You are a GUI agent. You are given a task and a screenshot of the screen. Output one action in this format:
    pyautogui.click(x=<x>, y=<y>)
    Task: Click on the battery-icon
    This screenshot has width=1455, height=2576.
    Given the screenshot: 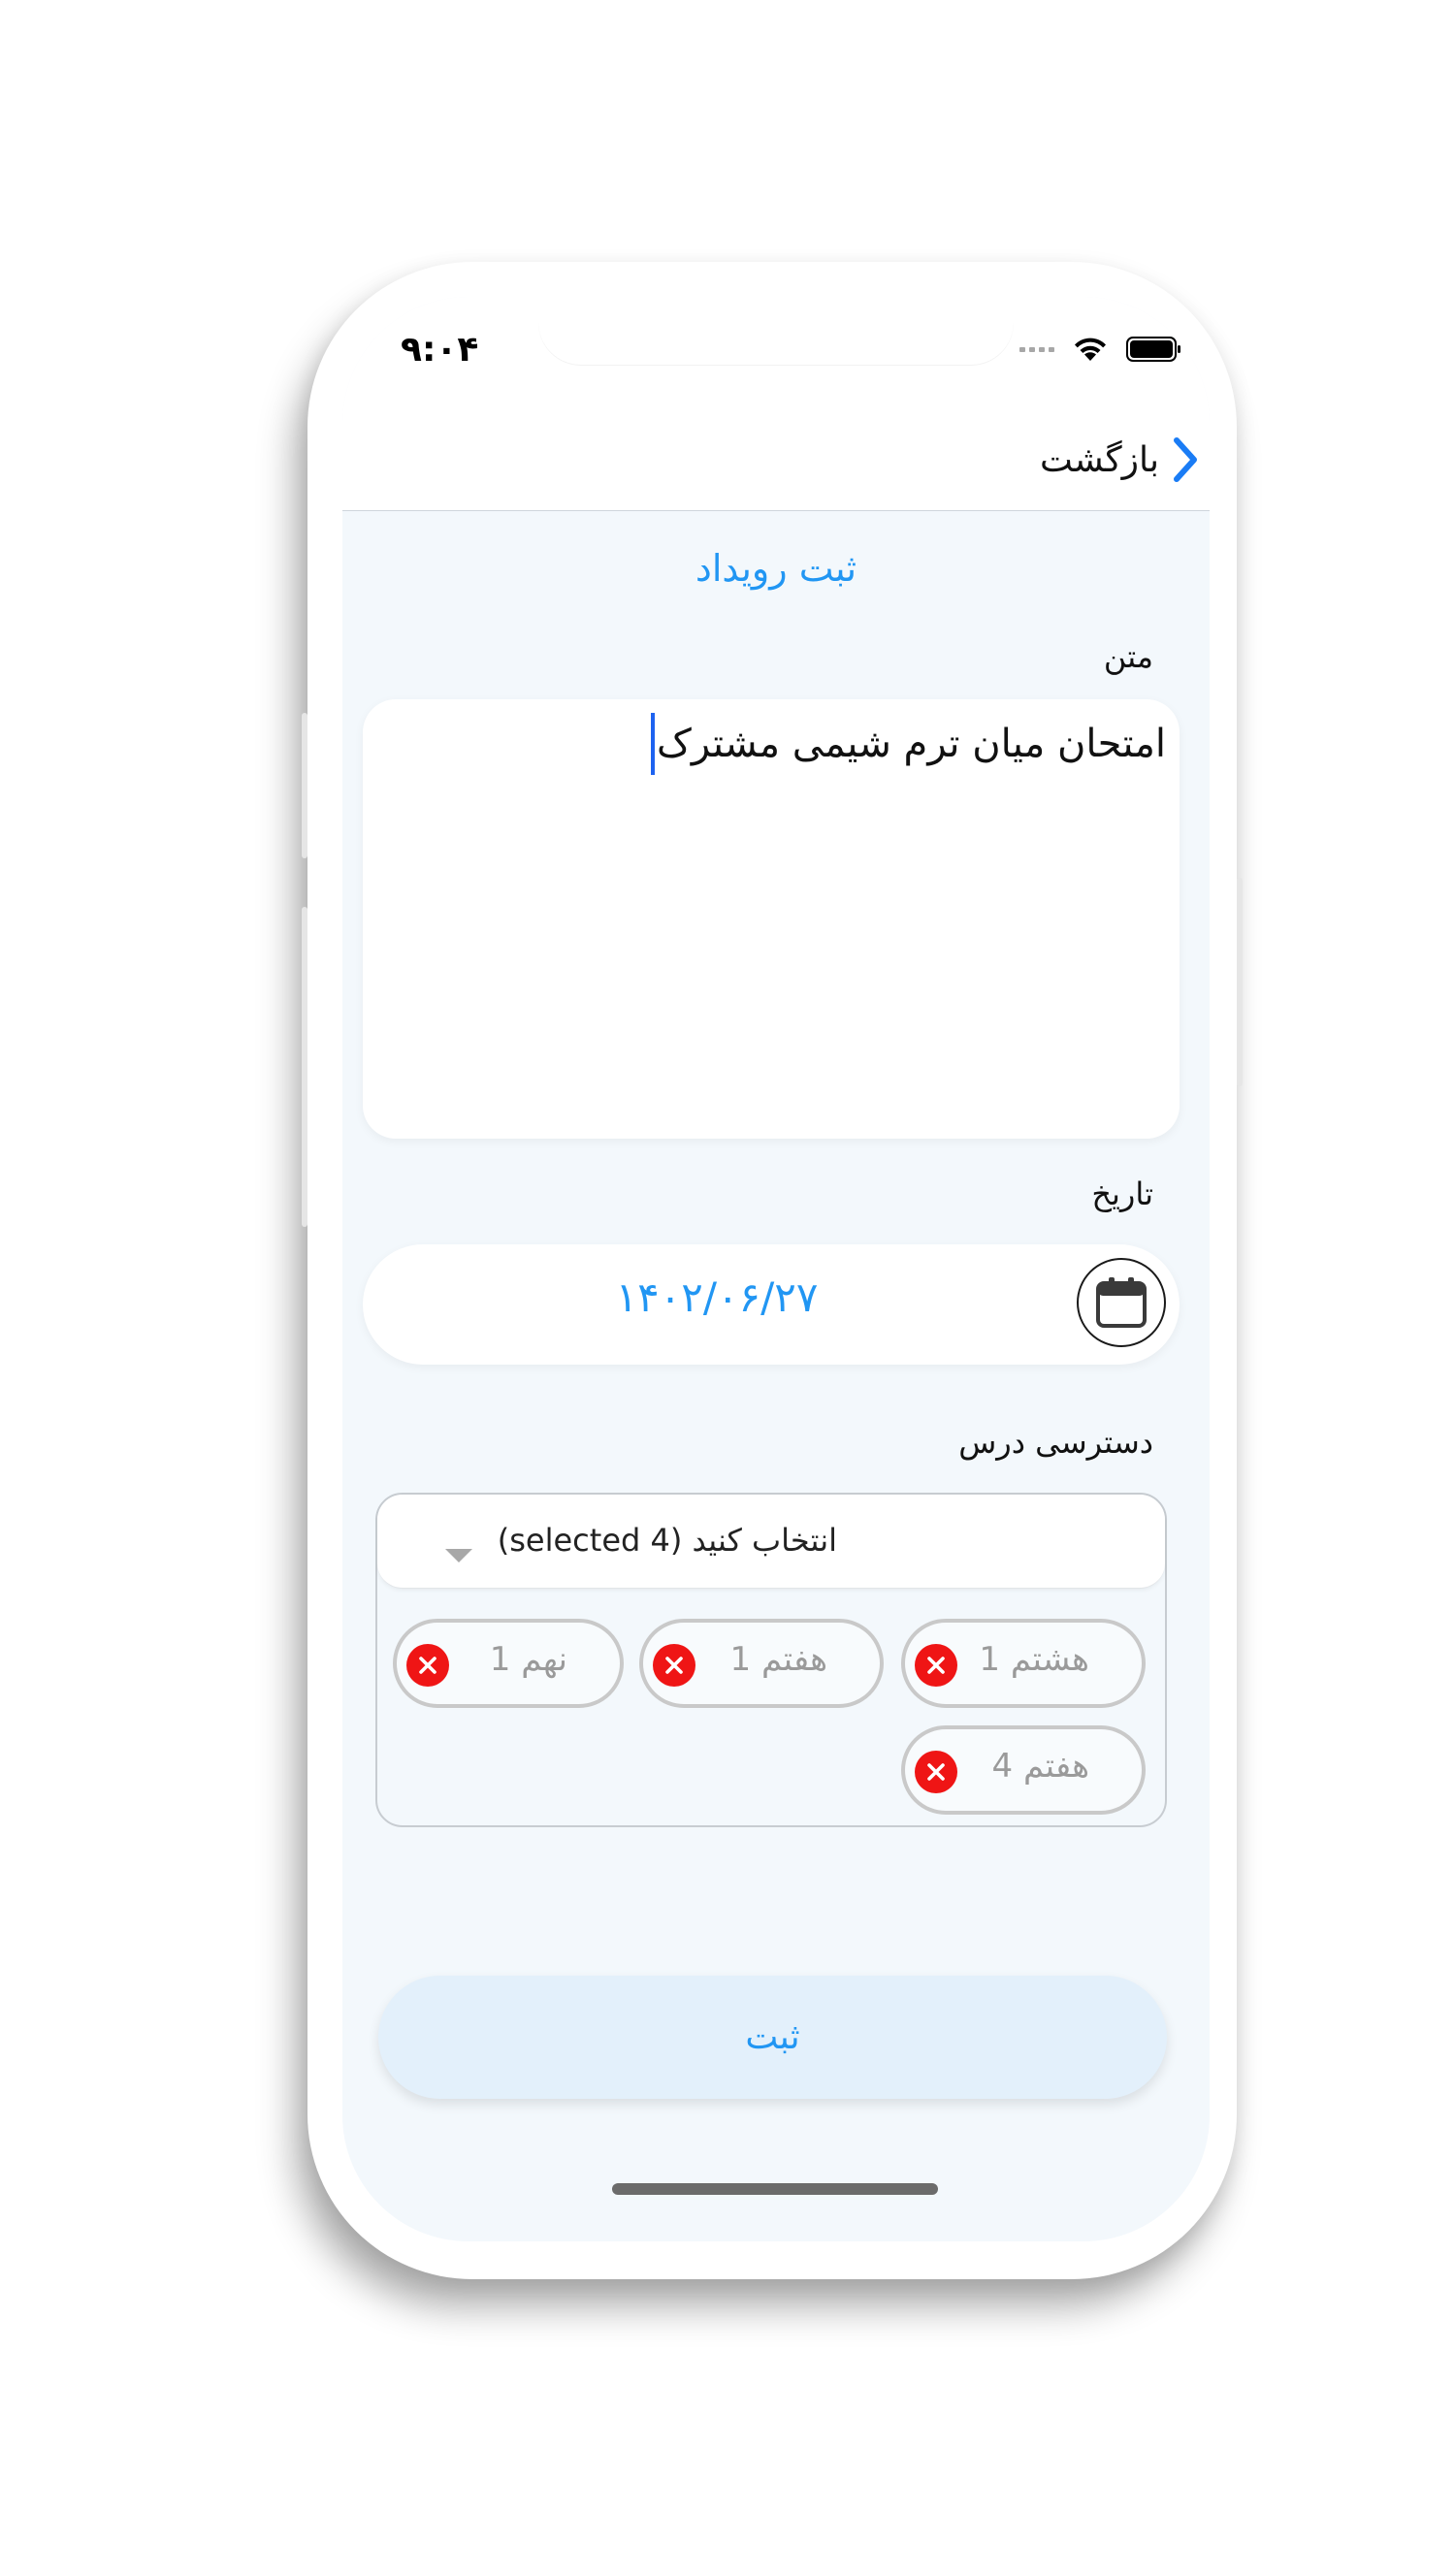 What is the action you would take?
    pyautogui.click(x=1153, y=349)
    